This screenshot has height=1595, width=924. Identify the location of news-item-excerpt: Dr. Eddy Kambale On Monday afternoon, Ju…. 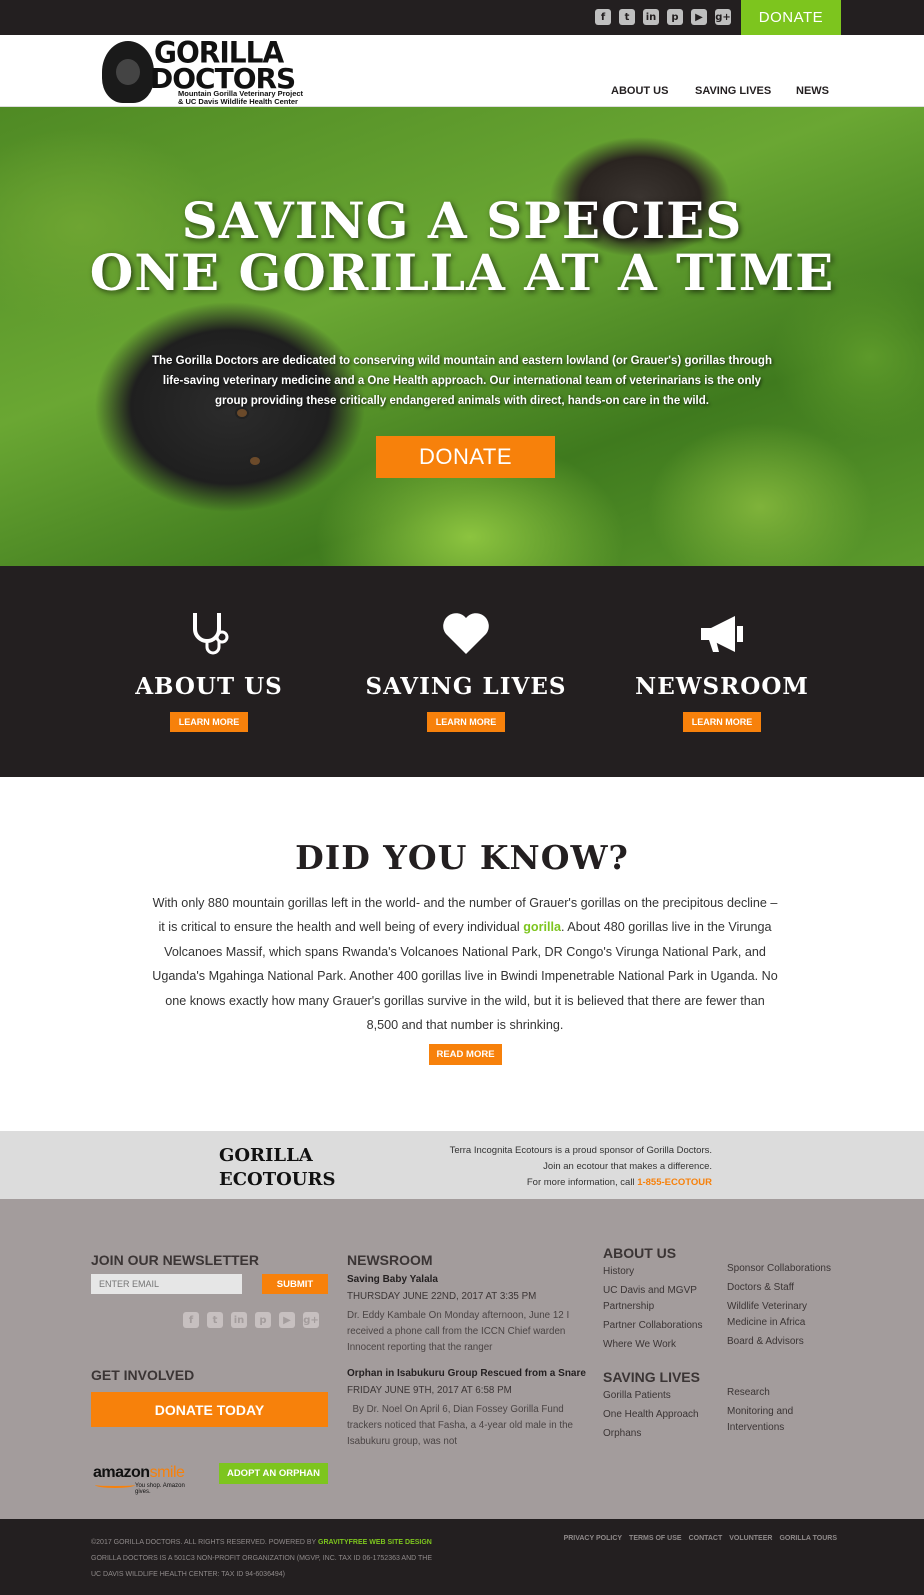
(458, 1331).